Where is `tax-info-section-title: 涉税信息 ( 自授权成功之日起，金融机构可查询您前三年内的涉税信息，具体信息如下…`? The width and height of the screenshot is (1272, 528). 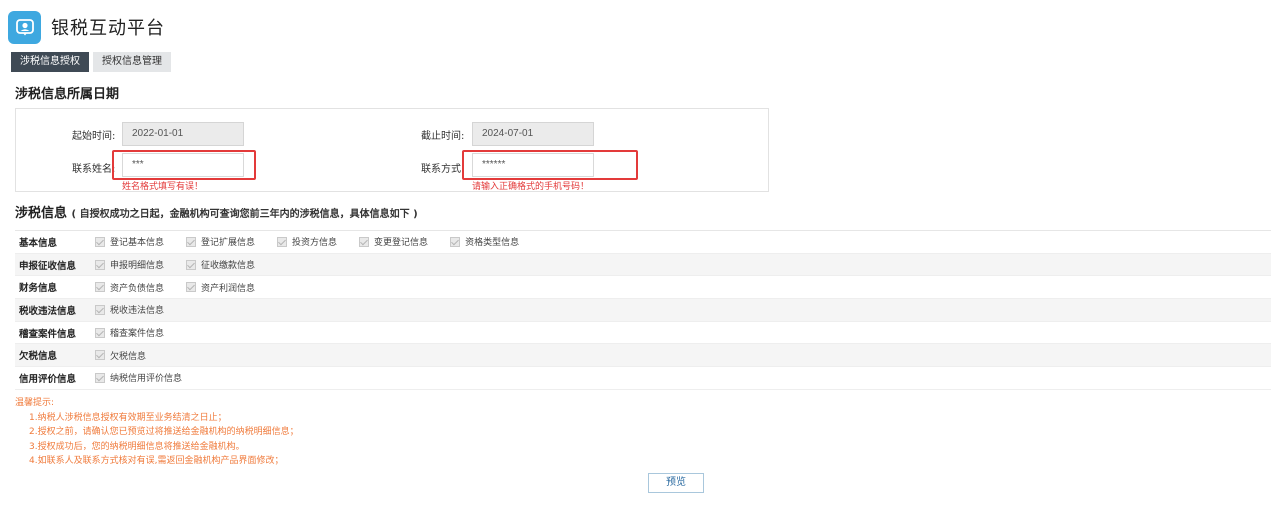
tax-info-section-title: 涉税信息 ( 自授权成功之日起，金融机构可查询您前三年内的涉税信息，具体信息如下… is located at coordinates (216, 211).